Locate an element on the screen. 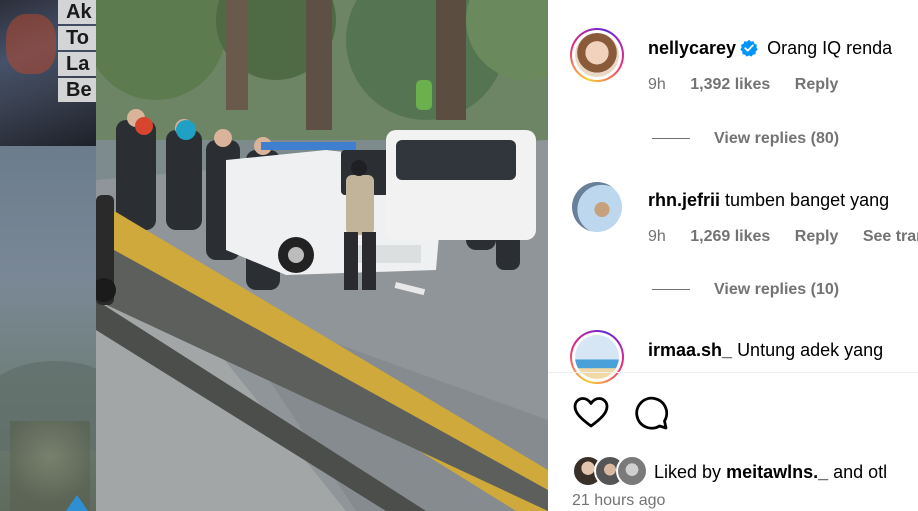  comment-button is located at coordinates (651, 413).